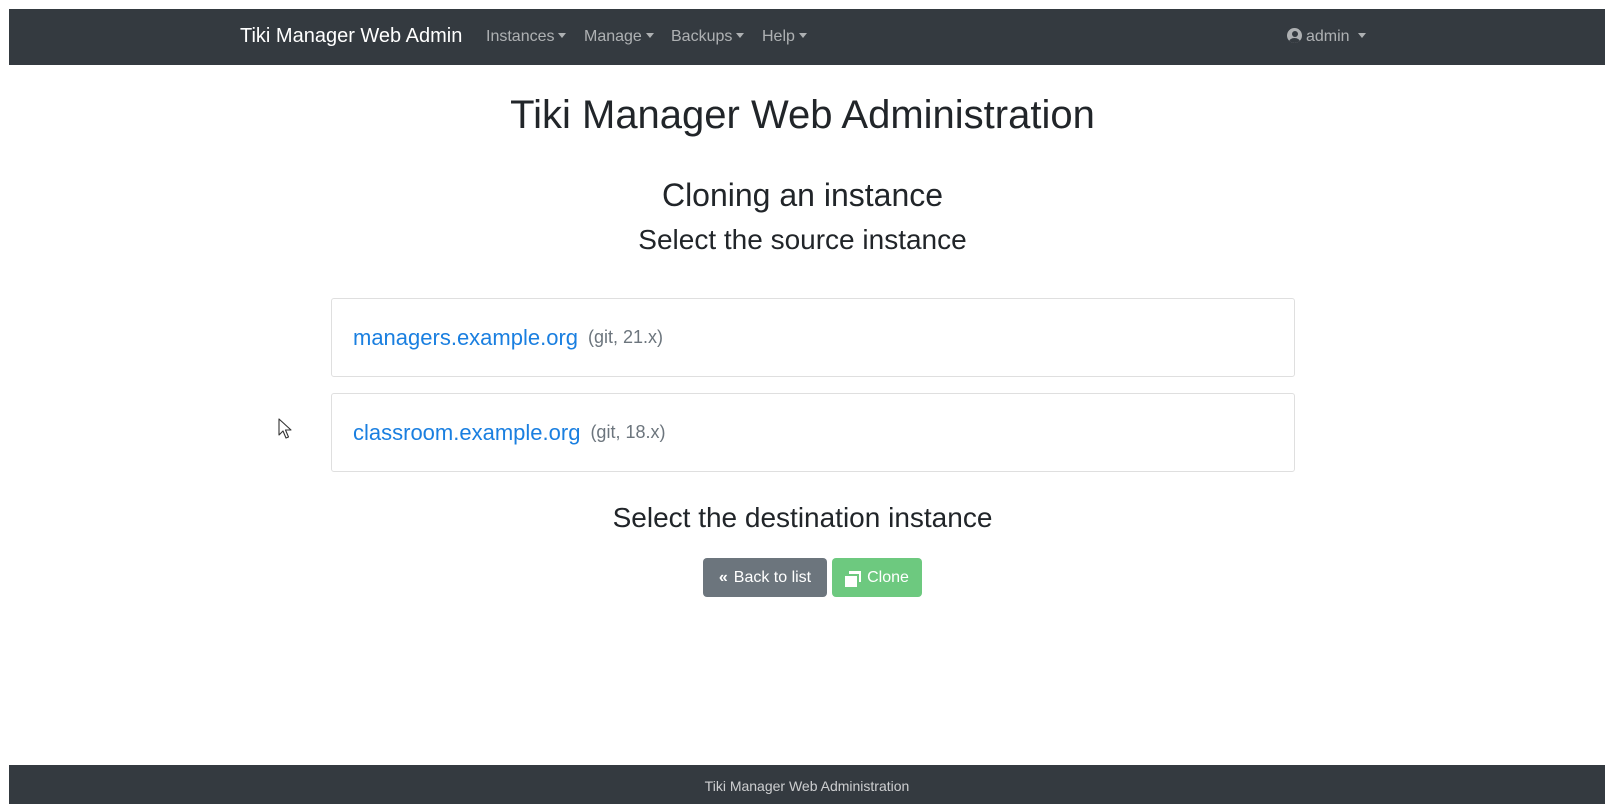 Image resolution: width=1605 pixels, height=804 pixels. I want to click on destination-instance-heading: Select the destination instance, so click(802, 517).